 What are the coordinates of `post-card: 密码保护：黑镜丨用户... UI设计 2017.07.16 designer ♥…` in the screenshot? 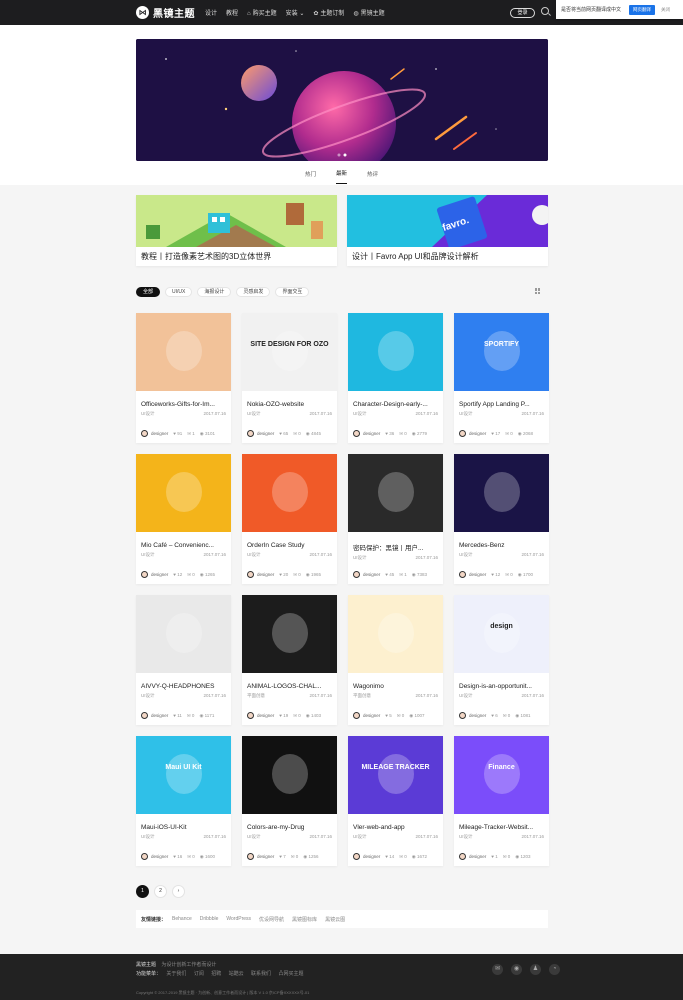 It's located at (395, 519).